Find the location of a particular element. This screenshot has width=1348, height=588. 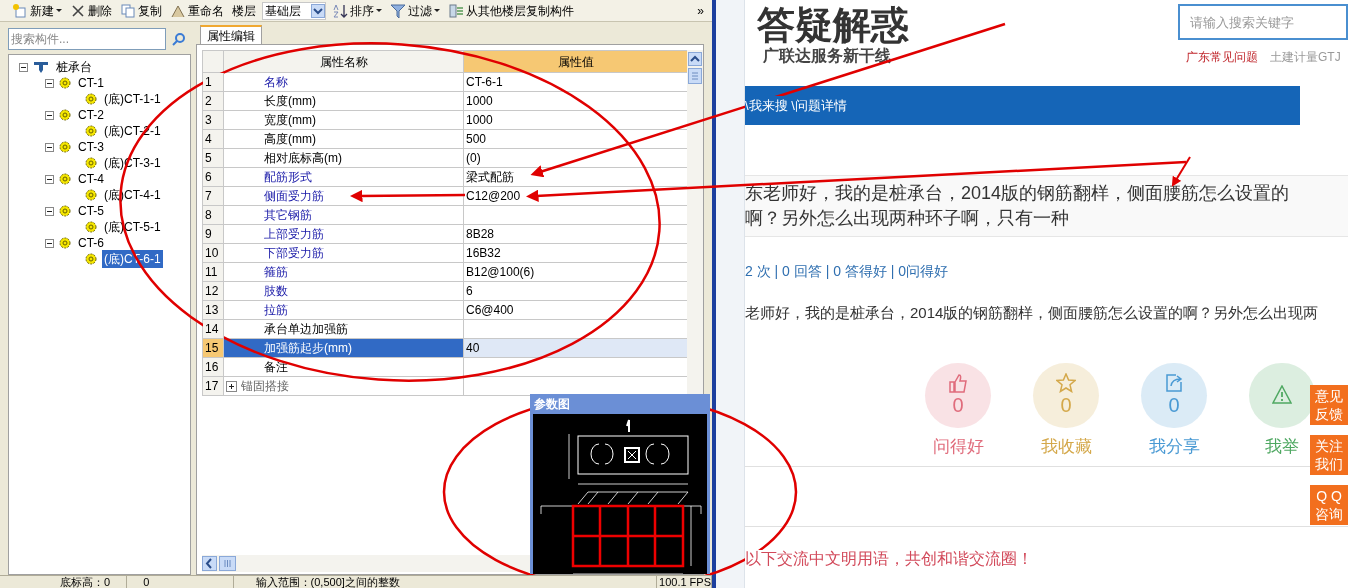

floor-dropdown: 基础层 is located at coordinates (294, 10).